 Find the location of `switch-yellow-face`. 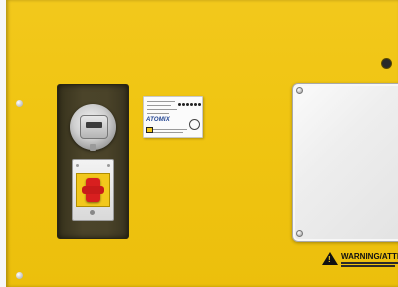

switch-yellow-face is located at coordinates (93, 190).